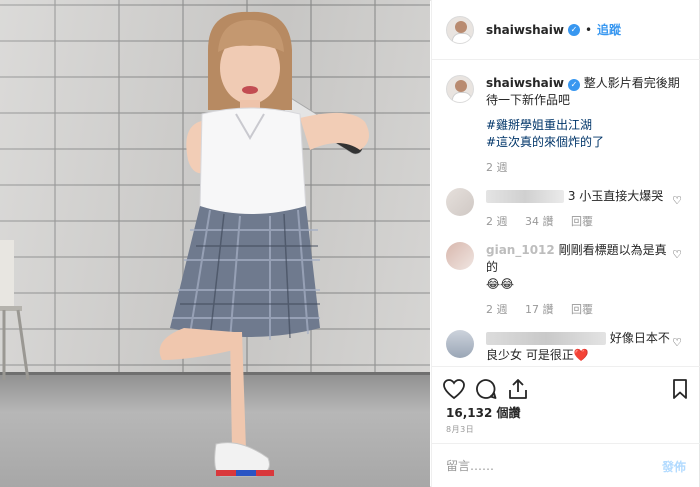 The image size is (700, 487). Describe the element at coordinates (566, 280) in the screenshot. I see `comment-item: gian_1012 剛剛看標題以為是真的 😂😂 2 週 17 讚 回覆 ♡` at that location.